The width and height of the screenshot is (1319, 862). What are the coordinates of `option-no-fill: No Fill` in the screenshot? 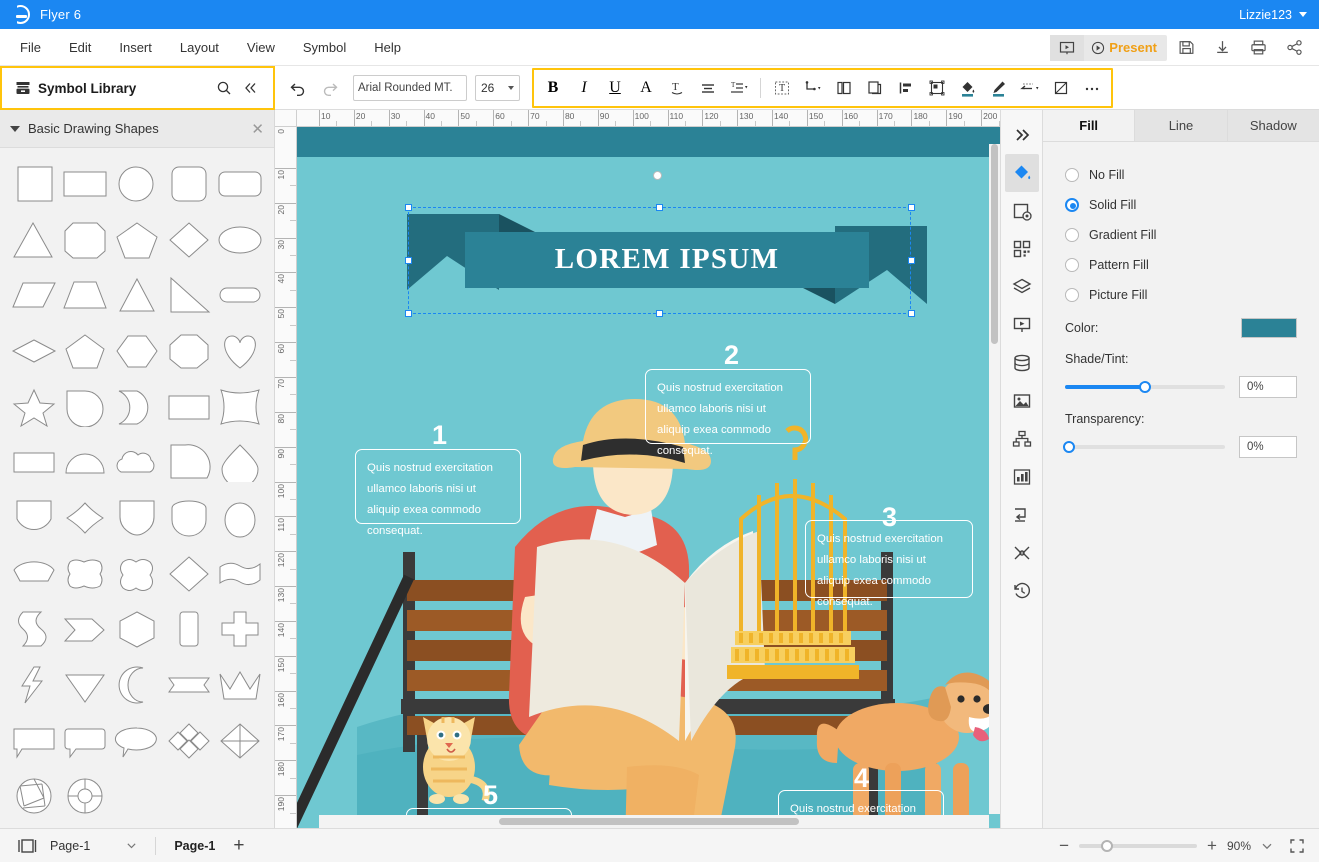 It's located at (1181, 175).